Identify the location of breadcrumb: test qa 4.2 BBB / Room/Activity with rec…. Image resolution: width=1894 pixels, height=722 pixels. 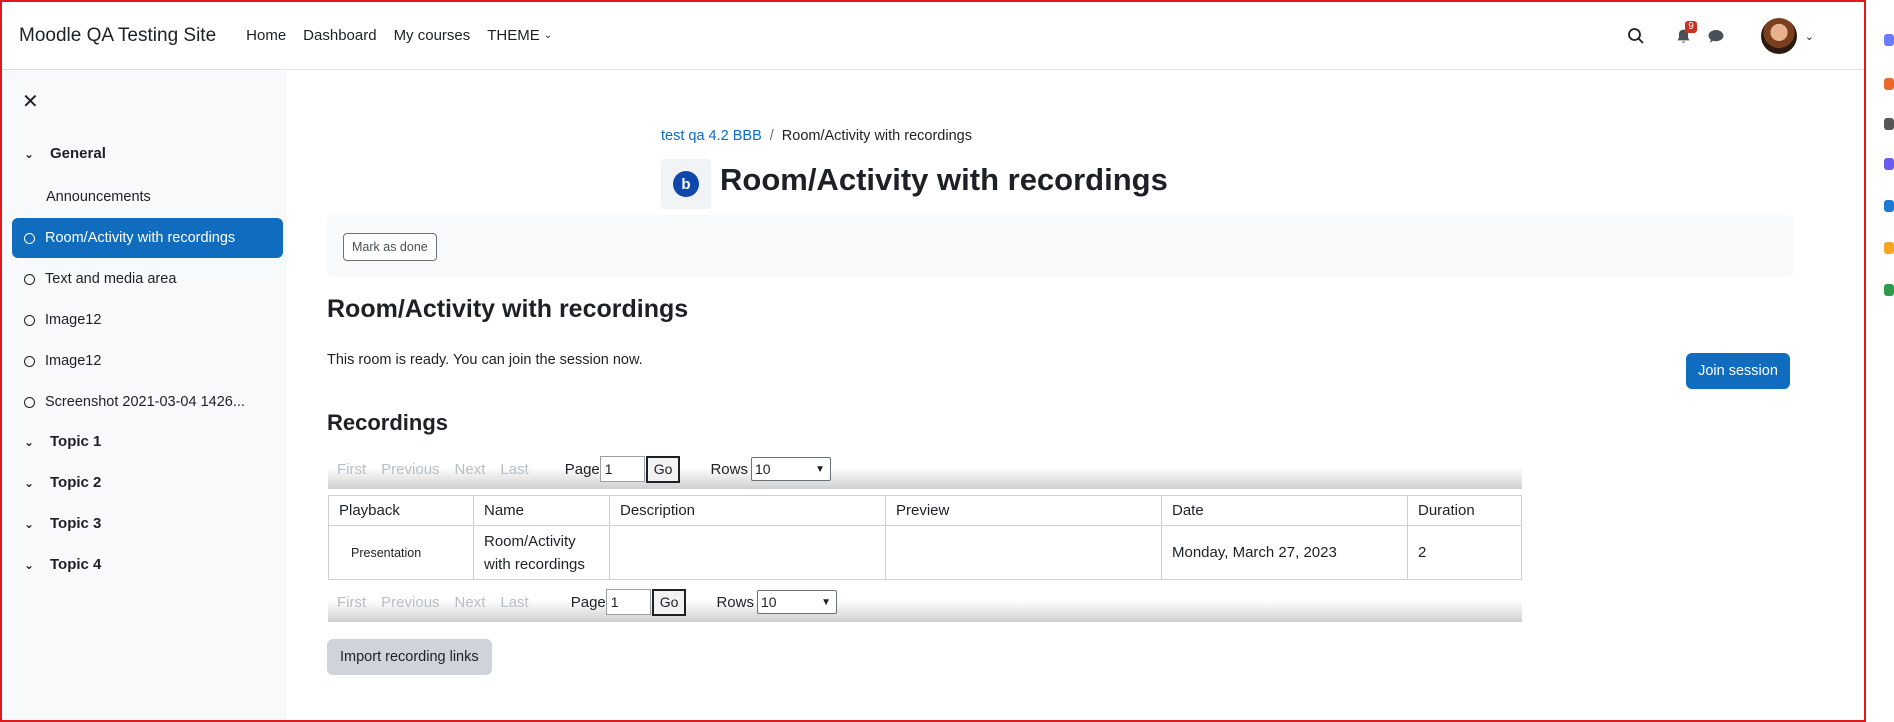
(816, 136).